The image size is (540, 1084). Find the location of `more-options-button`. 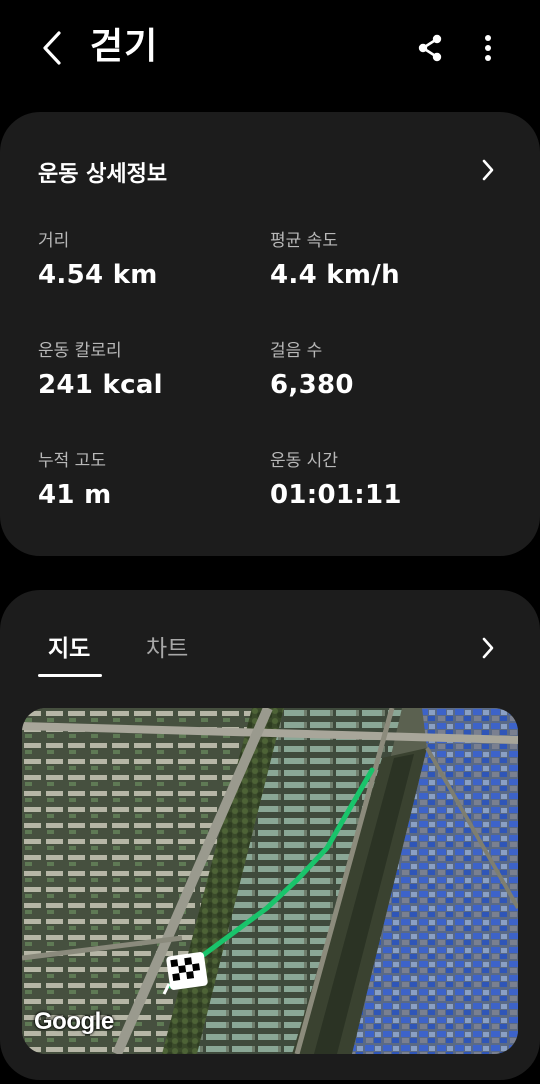

more-options-button is located at coordinates (488, 48).